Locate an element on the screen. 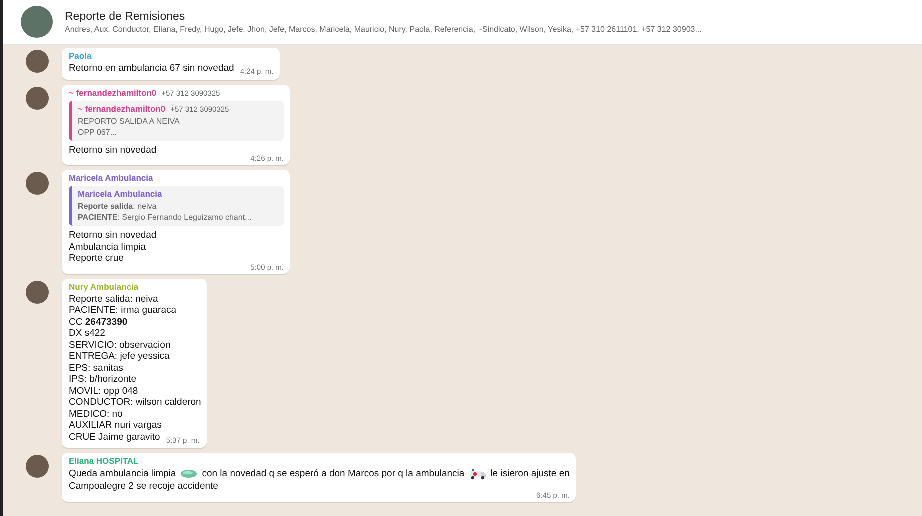  message-text: CC 26473390 is located at coordinates (99, 322).